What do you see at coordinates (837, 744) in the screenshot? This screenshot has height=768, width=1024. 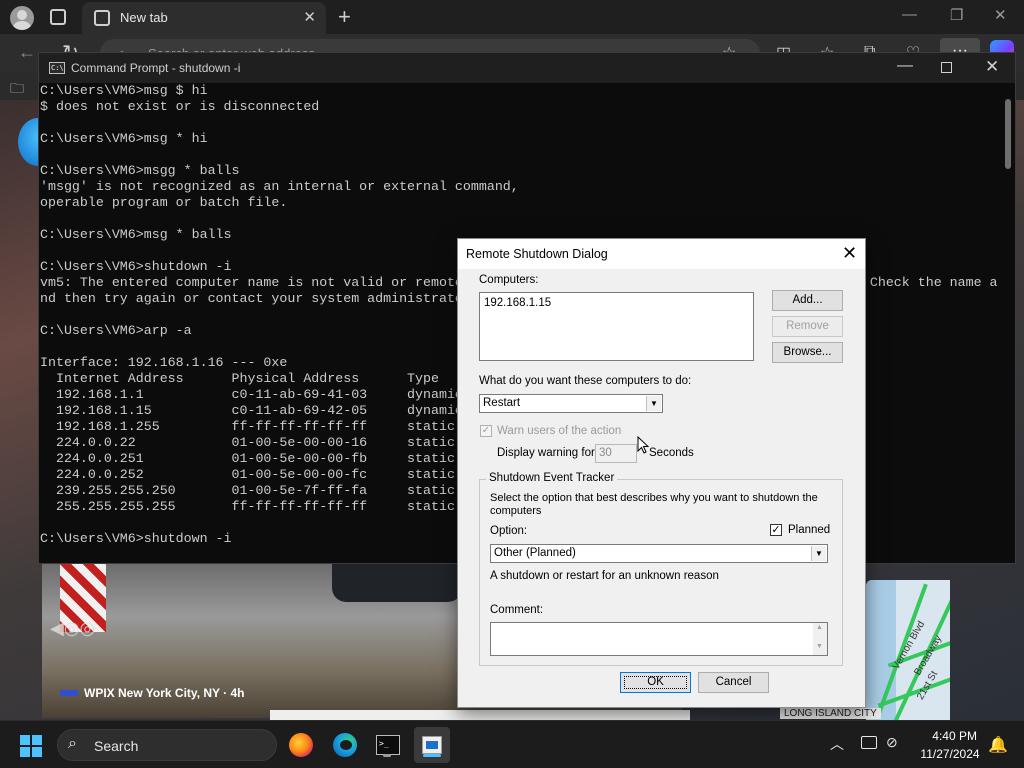 I see `tray-overflow-chevron-icon: ︿` at bounding box center [837, 744].